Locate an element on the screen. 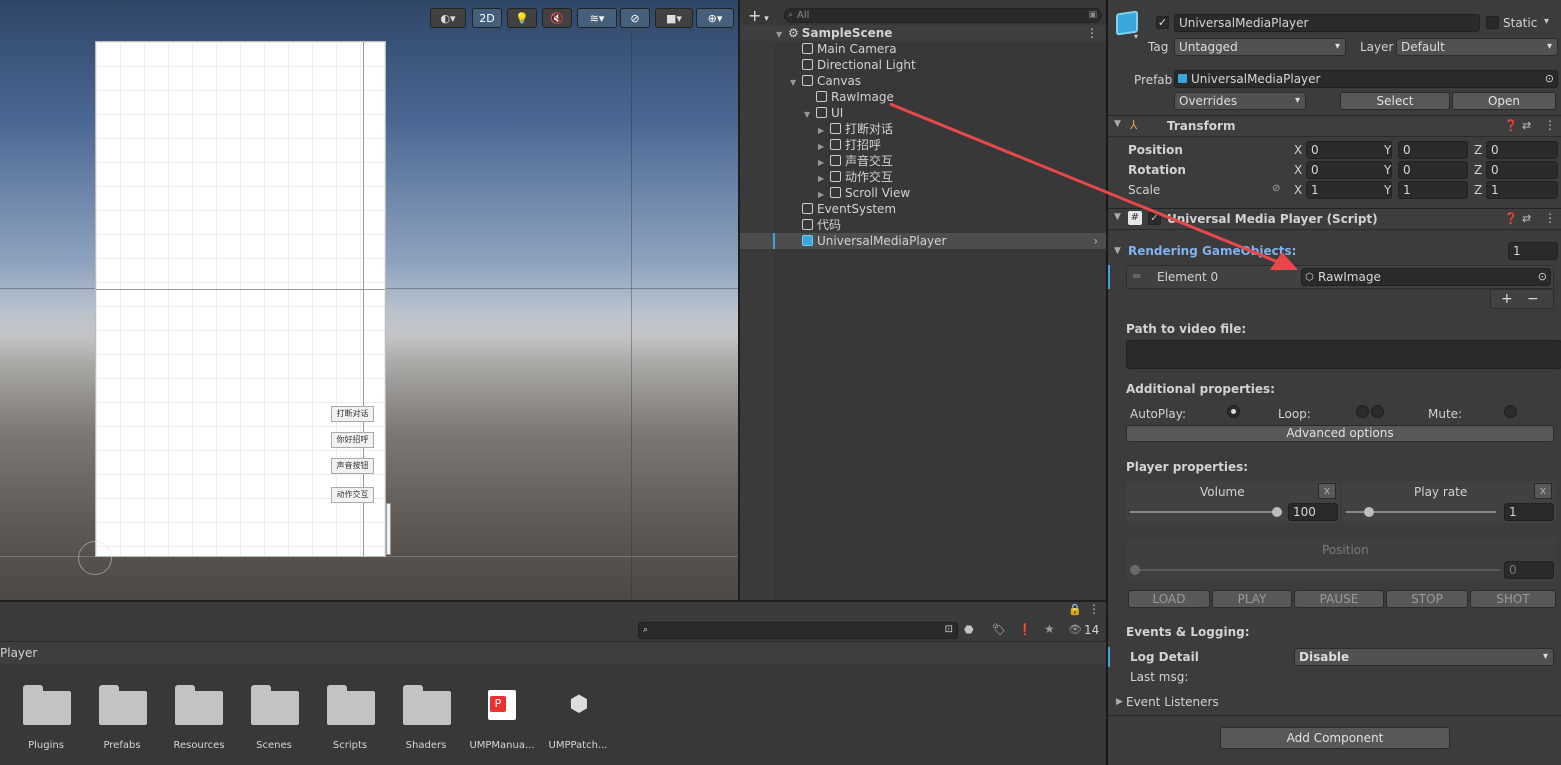 The width and height of the screenshot is (1561, 765). position-slider-knob is located at coordinates (1135, 570).